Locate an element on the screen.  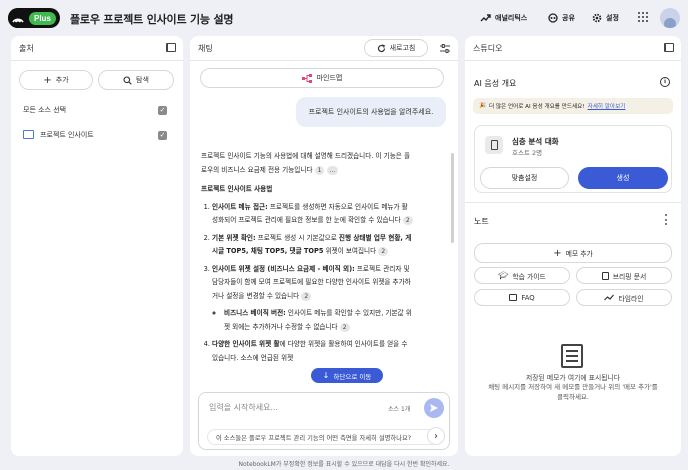
user-avatar is located at coordinates (670, 18).